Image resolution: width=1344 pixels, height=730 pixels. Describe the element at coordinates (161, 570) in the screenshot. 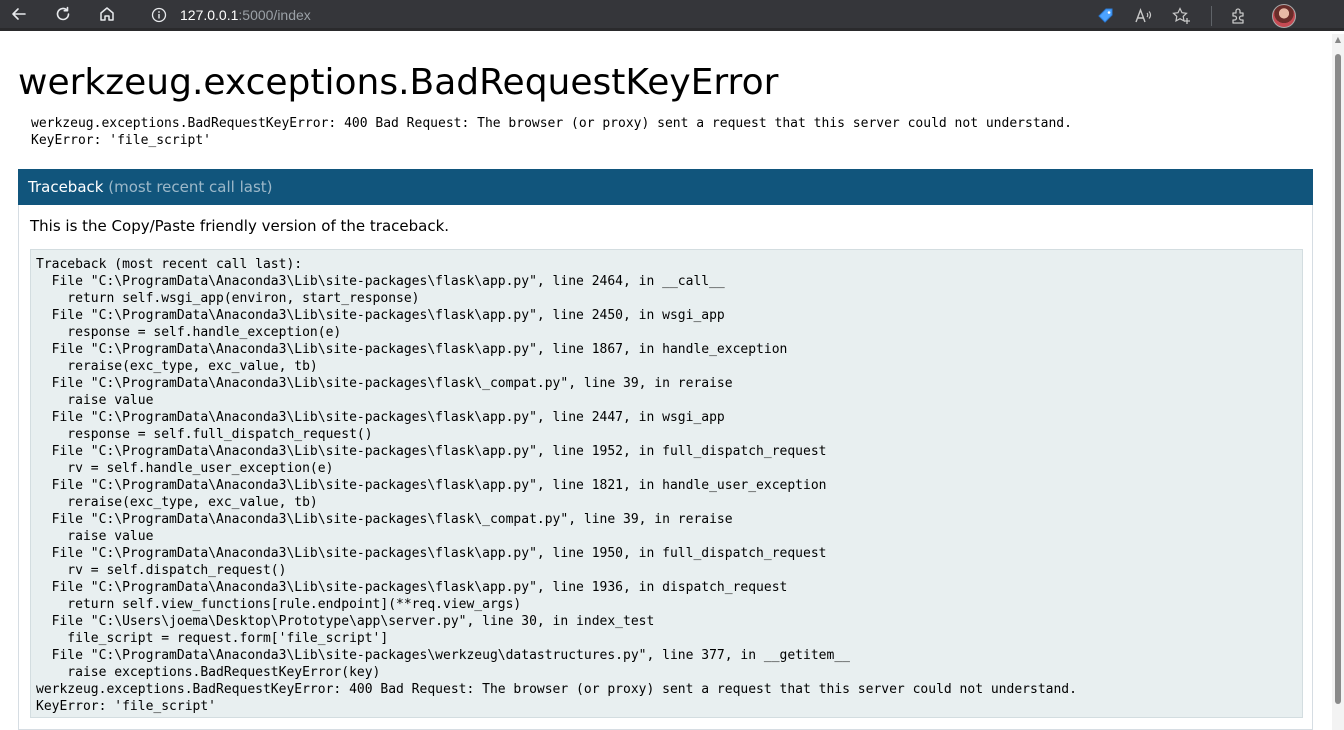

I see `traceback-line: rv = self.dispatch_request()` at that location.